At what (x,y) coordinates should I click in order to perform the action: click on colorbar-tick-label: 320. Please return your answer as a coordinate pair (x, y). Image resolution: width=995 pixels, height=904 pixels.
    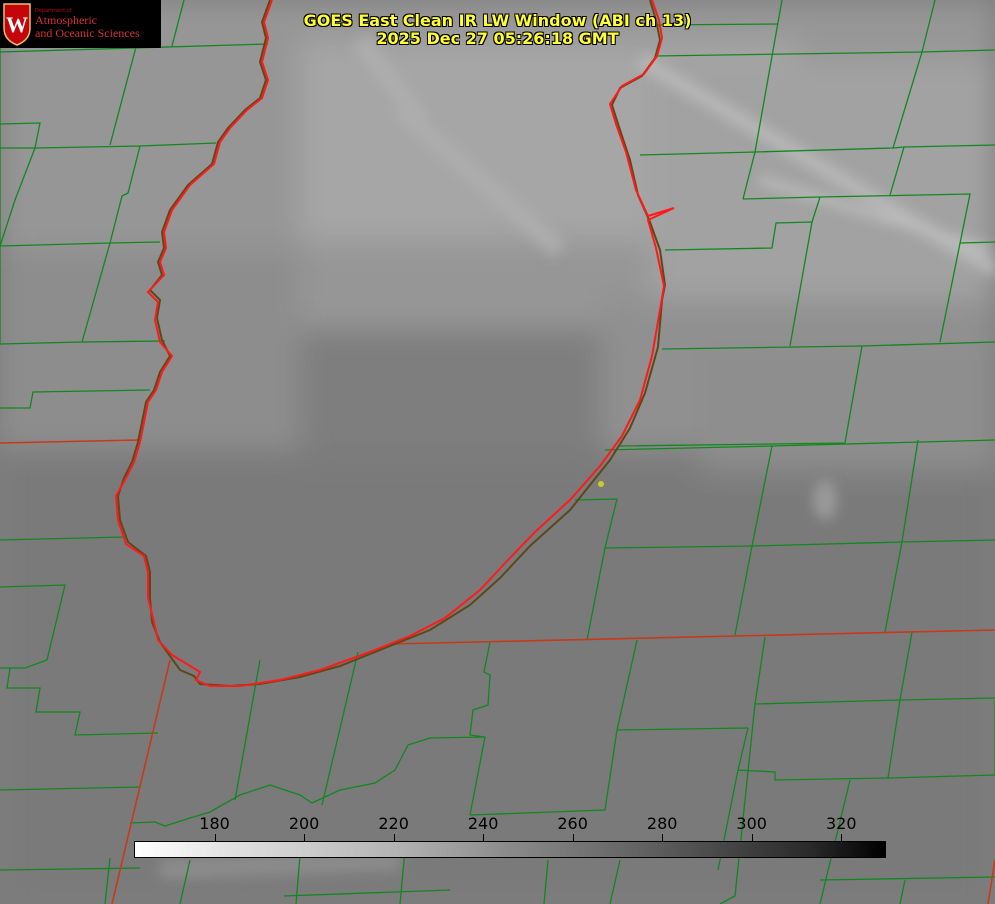
    Looking at the image, I should click on (841, 823).